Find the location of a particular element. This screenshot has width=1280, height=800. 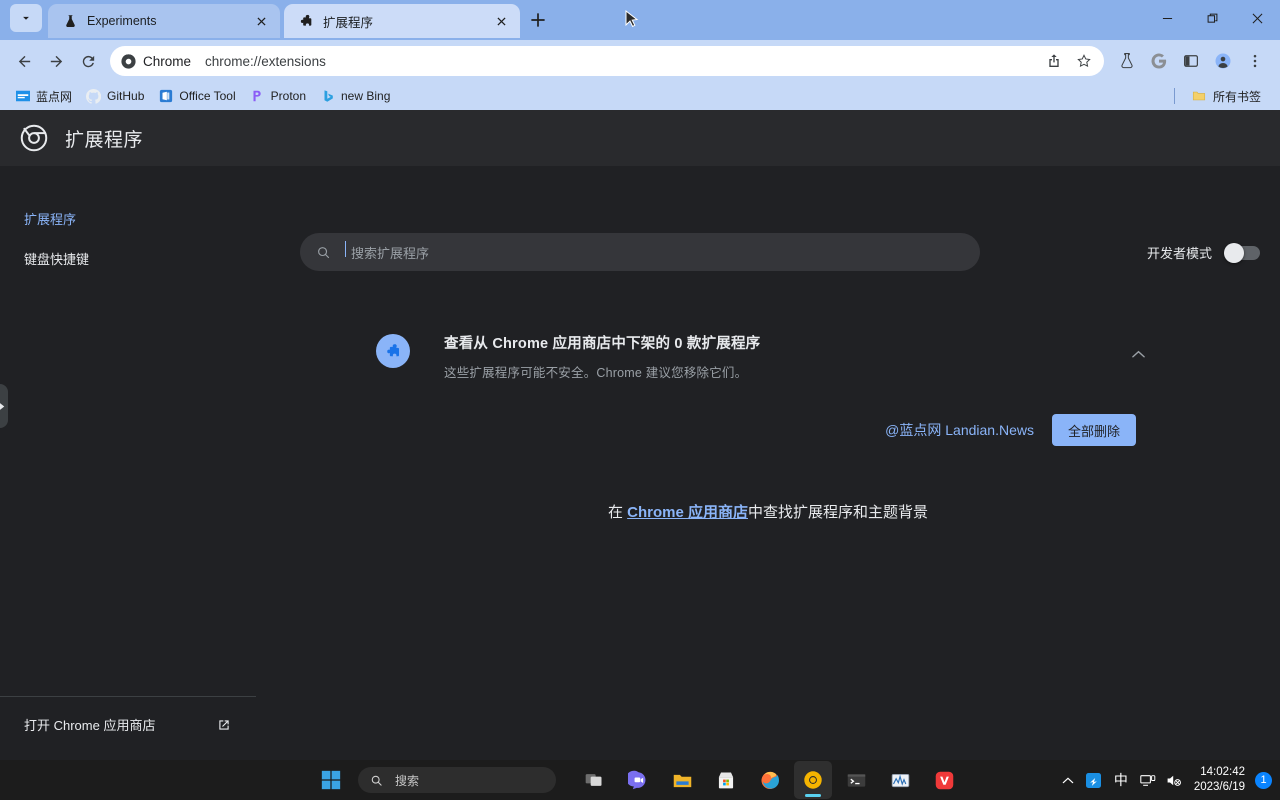

start-button is located at coordinates (331, 780).